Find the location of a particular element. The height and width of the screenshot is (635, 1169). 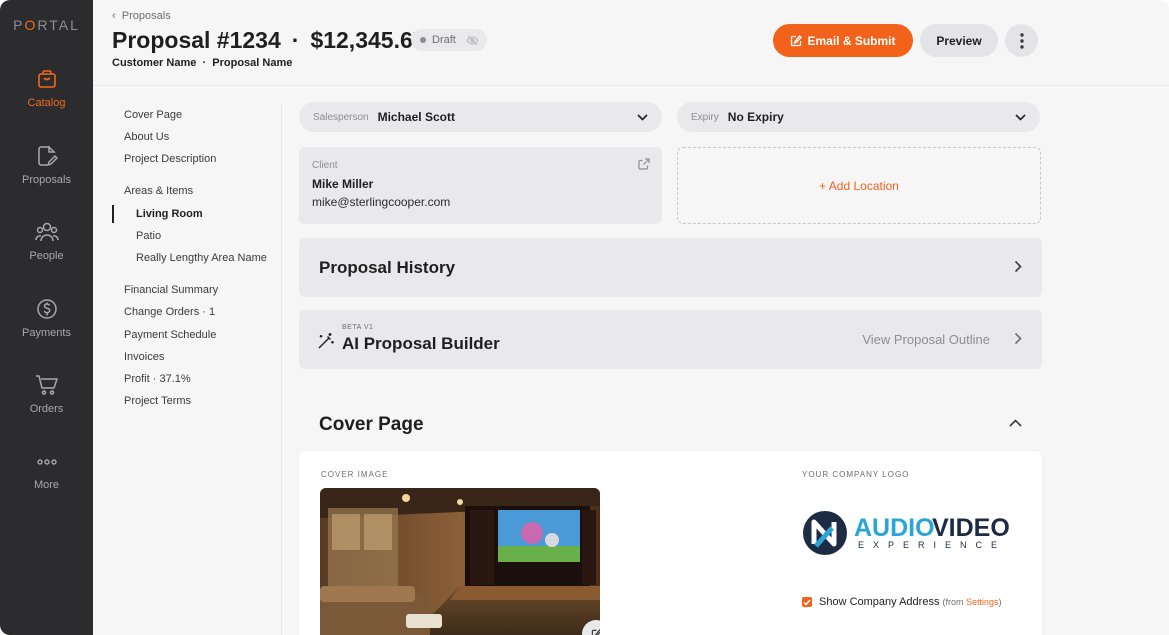

settings-link: Settings is located at coordinates (982, 602).